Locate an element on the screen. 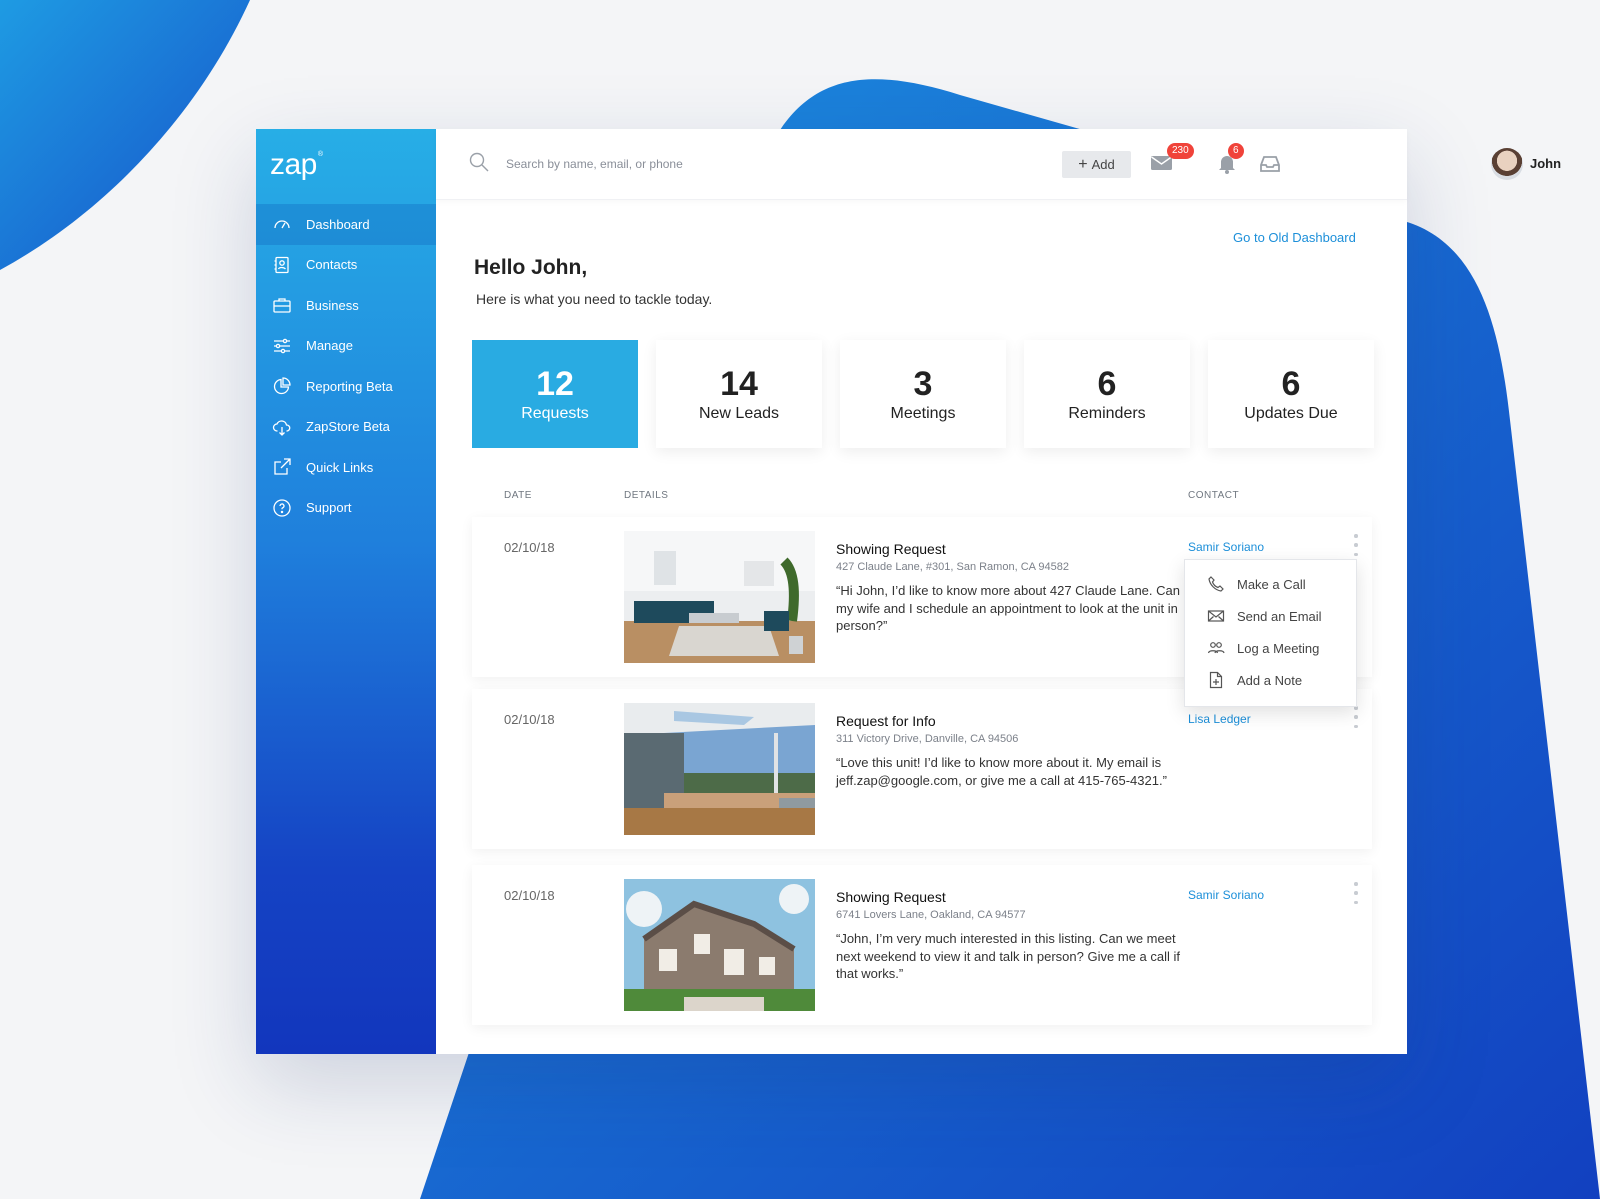 The width and height of the screenshot is (1600, 1199). stat-card-updates-due: 6 Updates Due is located at coordinates (1291, 394).